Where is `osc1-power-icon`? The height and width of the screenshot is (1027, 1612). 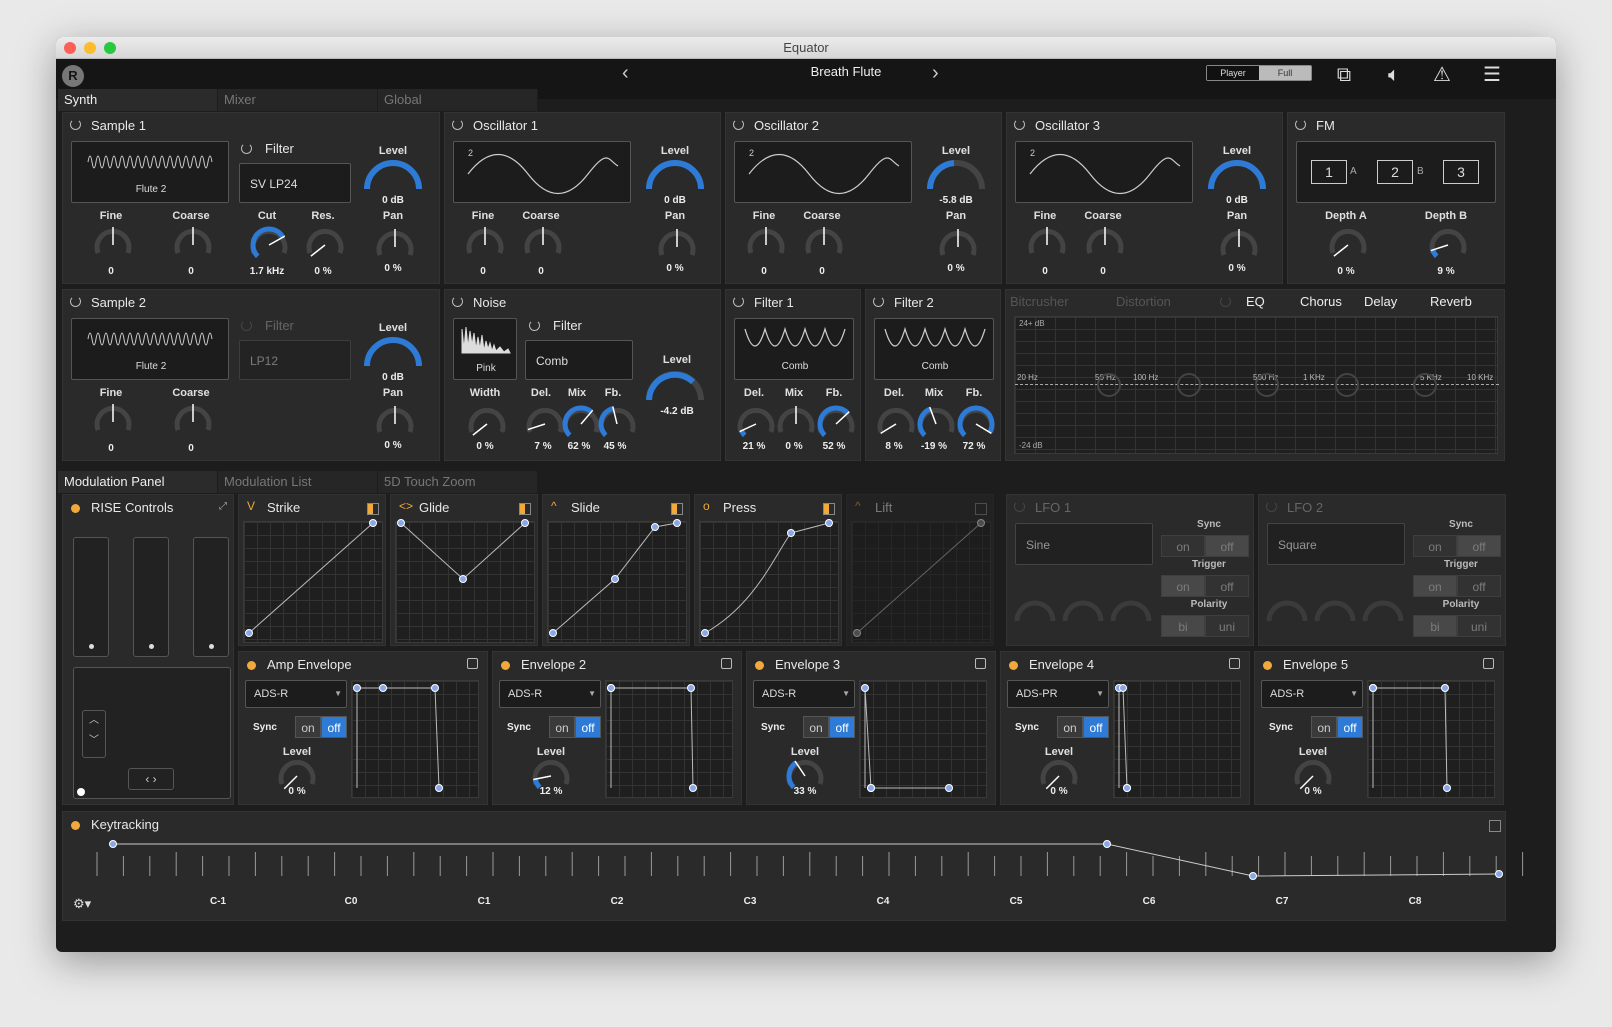
osc1-power-icon is located at coordinates (457, 124).